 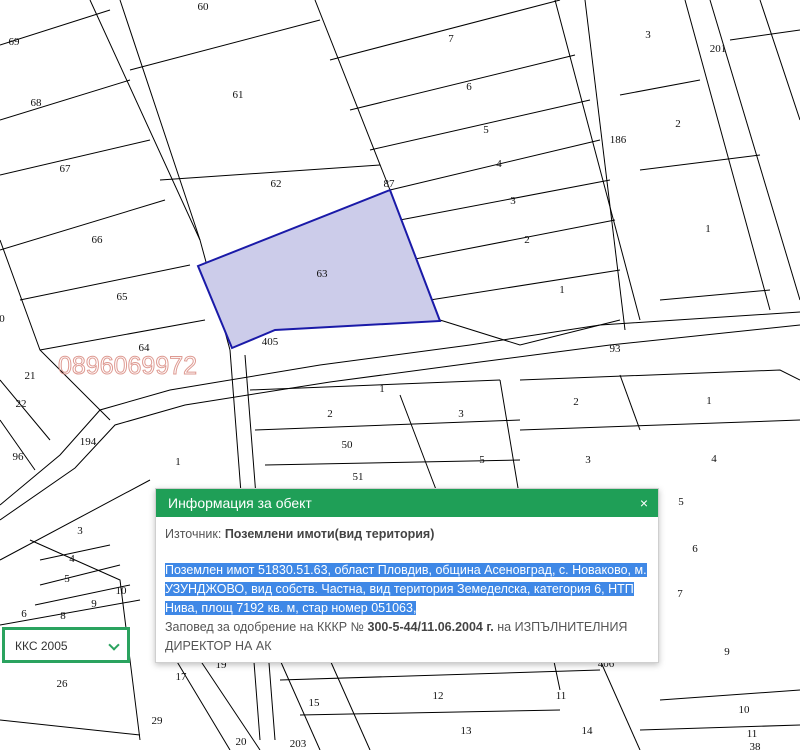 What do you see at coordinates (2, 319) in the screenshot?
I see `parcel-label: 0` at bounding box center [2, 319].